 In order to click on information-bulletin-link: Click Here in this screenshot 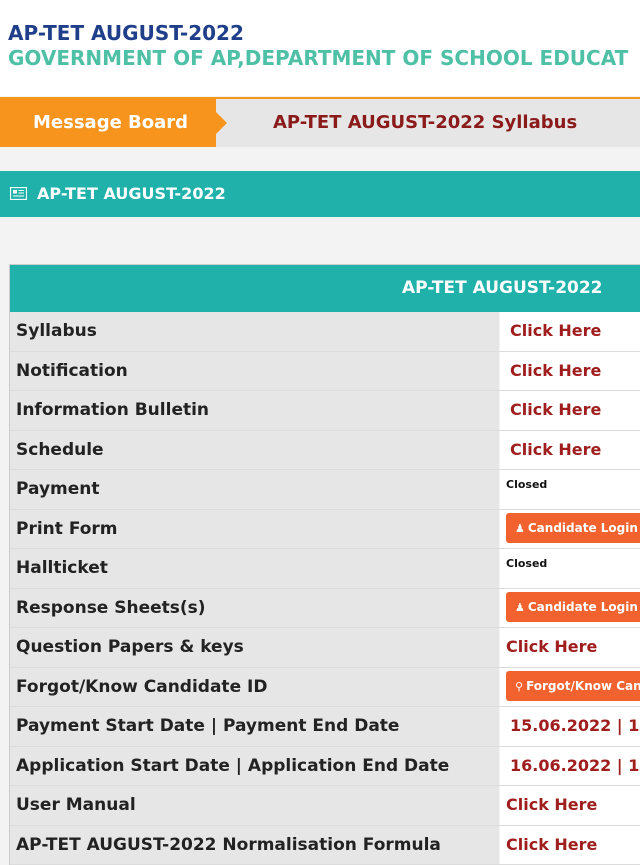, I will do `click(555, 410)`.